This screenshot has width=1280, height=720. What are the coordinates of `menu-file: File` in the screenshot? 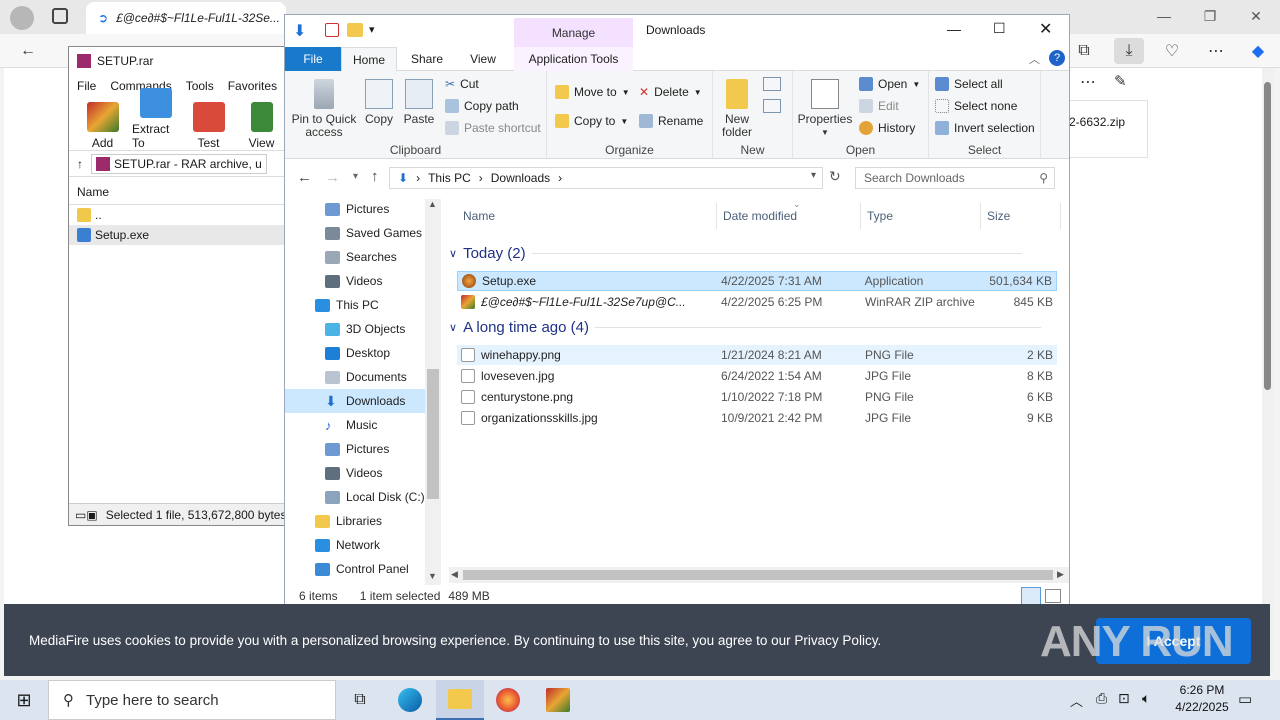 It's located at (86, 86).